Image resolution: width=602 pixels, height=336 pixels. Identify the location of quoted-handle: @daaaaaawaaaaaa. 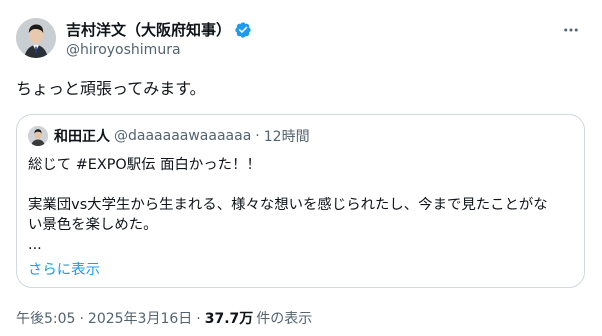
(182, 136).